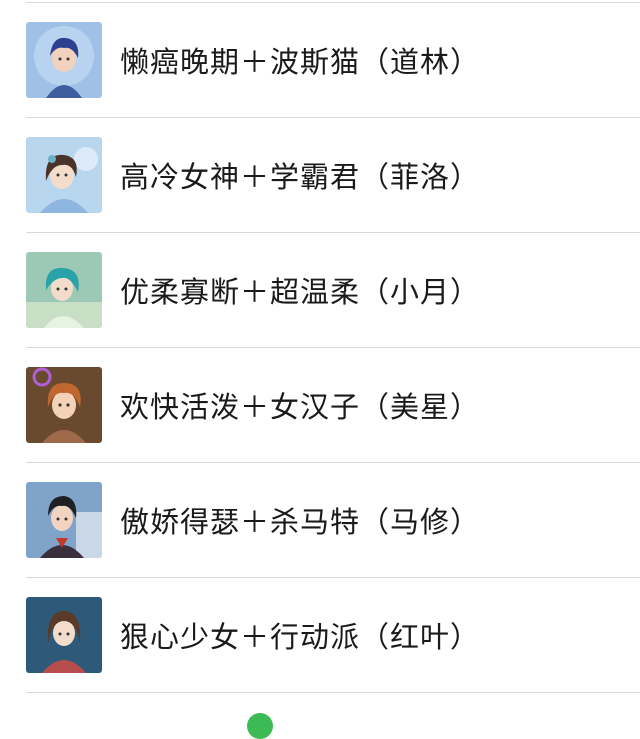 The height and width of the screenshot is (739, 640). I want to click on contact-name: 懒癌晚期＋波斯猫（道林）, so click(300, 62).